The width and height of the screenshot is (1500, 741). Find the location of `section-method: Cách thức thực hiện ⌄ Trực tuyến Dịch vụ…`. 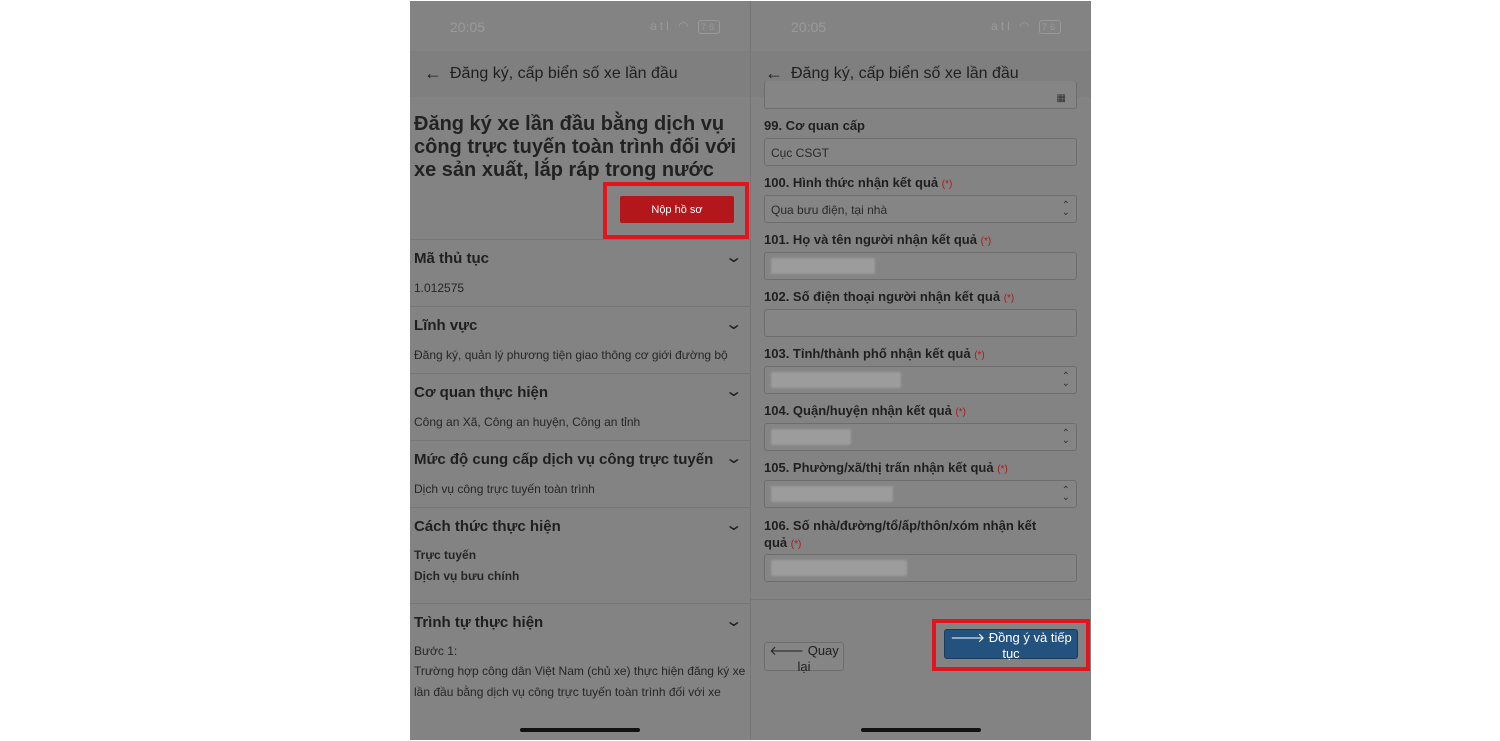

section-method: Cách thức thực hiện ⌄ Trực tuyến Dịch vụ… is located at coordinates (580, 555).